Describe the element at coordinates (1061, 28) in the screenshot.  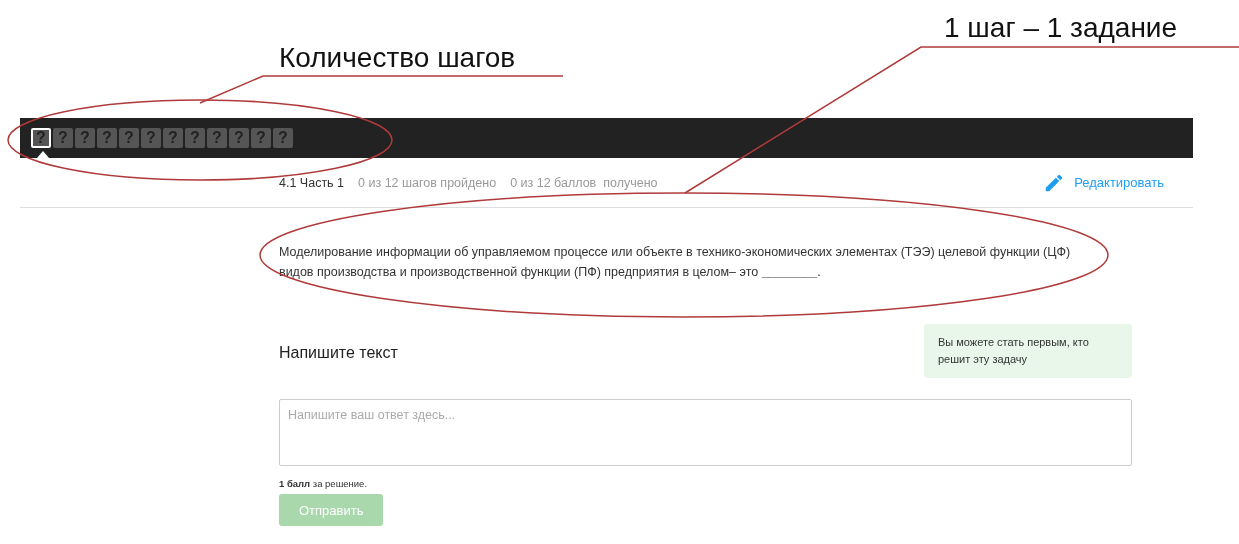
I see `annotation-label: 1 шаг – 1 задание` at that location.